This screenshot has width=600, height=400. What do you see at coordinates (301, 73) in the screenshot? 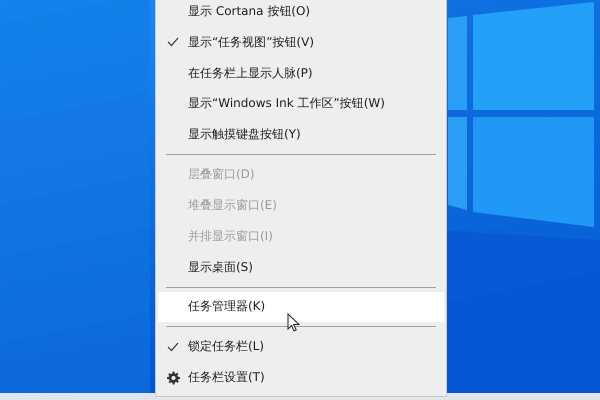
I see `menu-item: 在任务栏上显示人脉(P)` at bounding box center [301, 73].